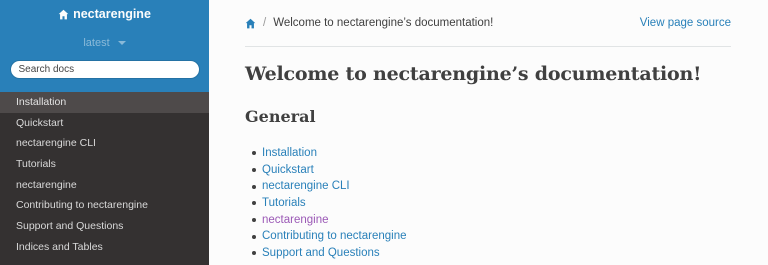 The height and width of the screenshot is (265, 768). I want to click on toc-link-installation: Installation, so click(289, 153).